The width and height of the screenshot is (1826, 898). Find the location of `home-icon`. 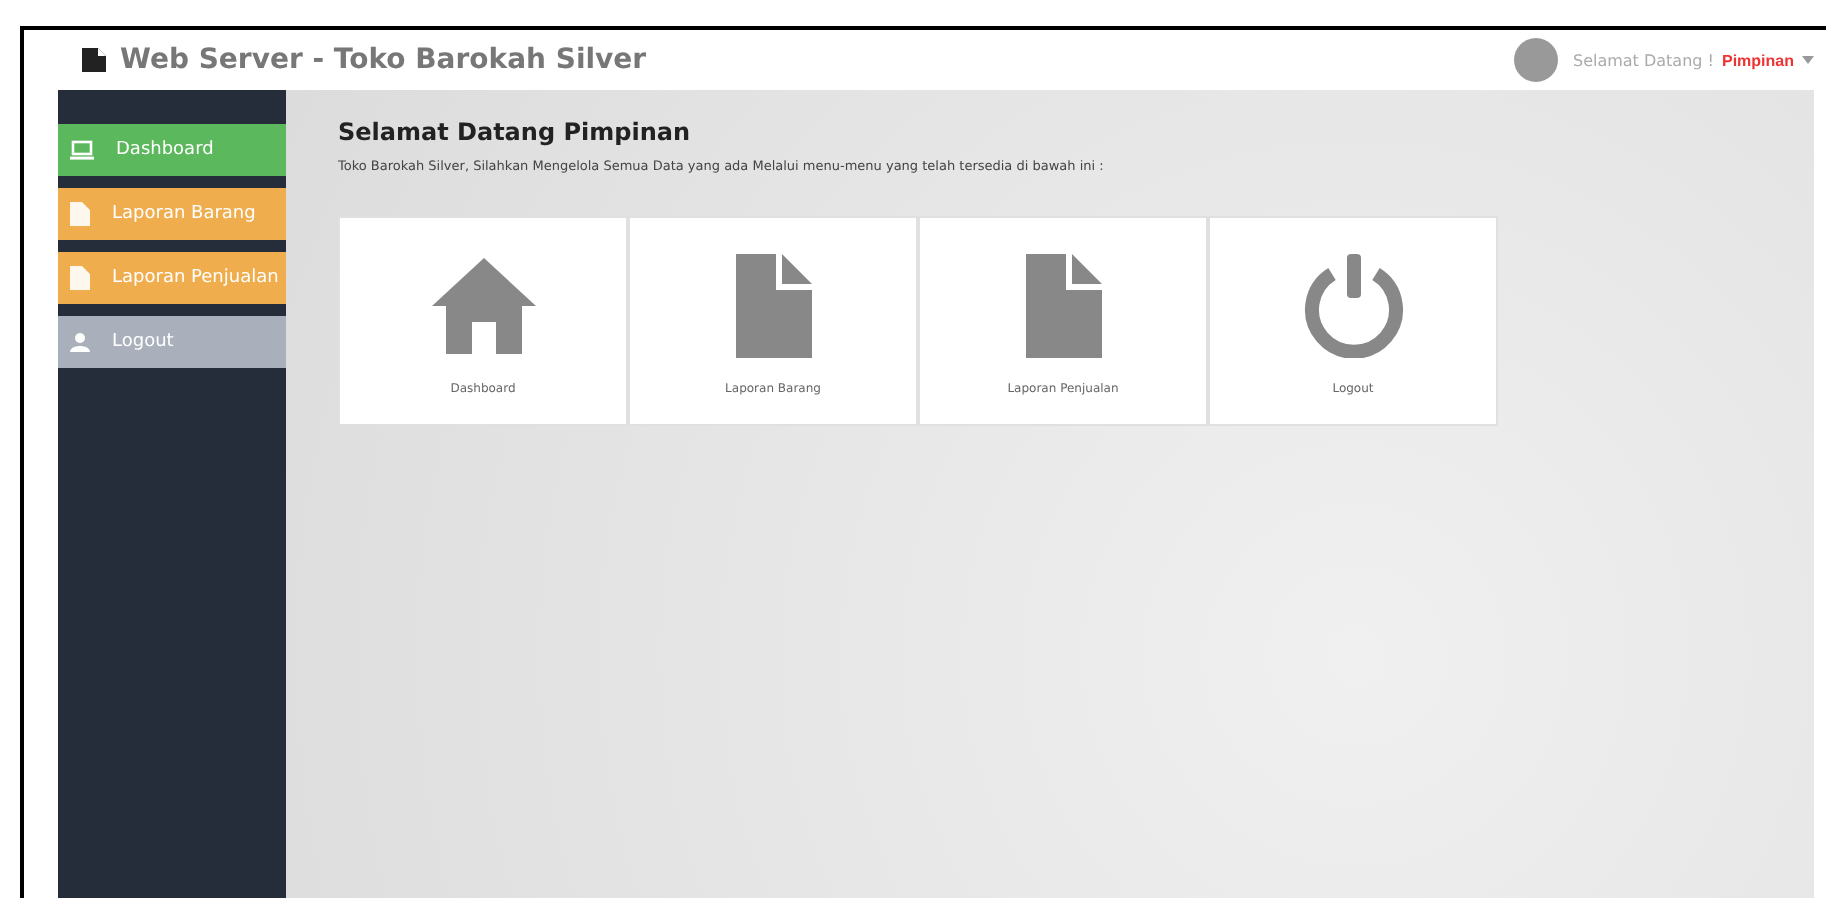

home-icon is located at coordinates (483, 306).